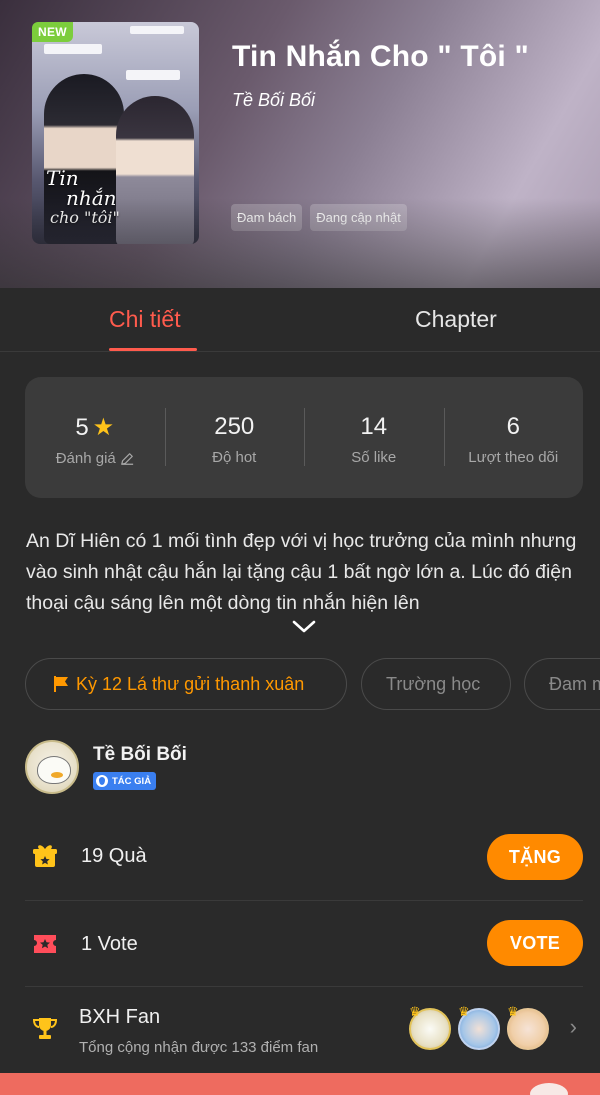 This screenshot has height=1095, width=600. I want to click on tab-bar: Chi tiết Chapter, so click(300, 320).